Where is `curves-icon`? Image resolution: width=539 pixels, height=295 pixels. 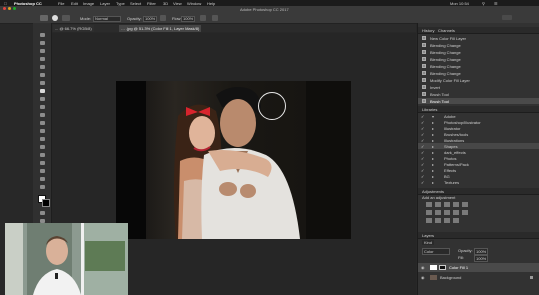 curves-icon is located at coordinates (447, 204).